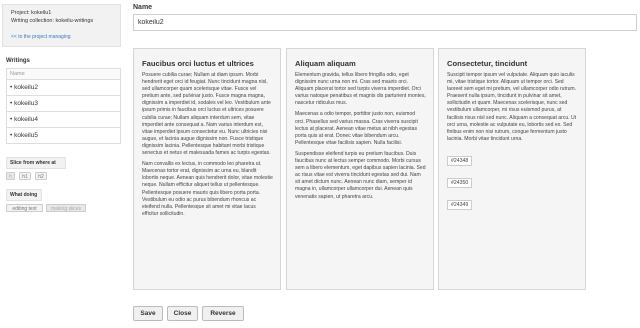  What do you see at coordinates (63, 135) in the screenshot?
I see `writing-item: • kokeilu5` at bounding box center [63, 135].